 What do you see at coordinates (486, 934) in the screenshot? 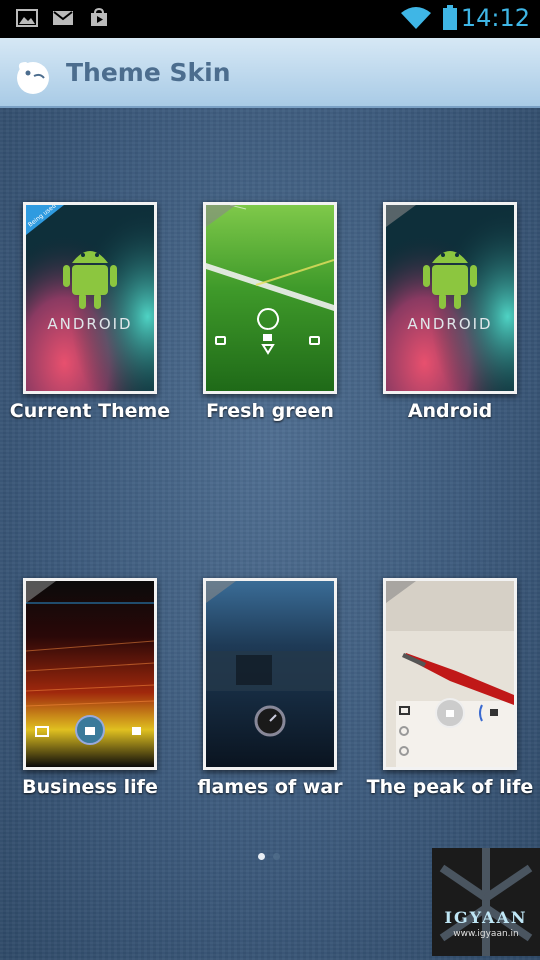
I see `watermark-url: www.igyaan.in` at bounding box center [486, 934].